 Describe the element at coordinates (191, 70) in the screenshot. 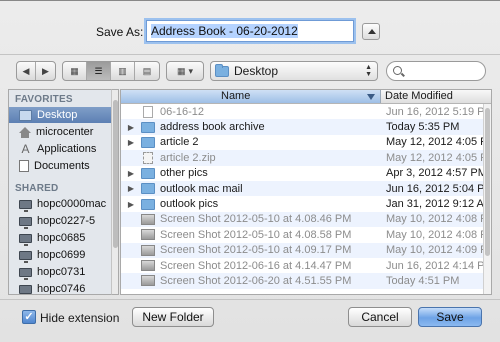

I see `chevron-down-icon: ▾` at that location.